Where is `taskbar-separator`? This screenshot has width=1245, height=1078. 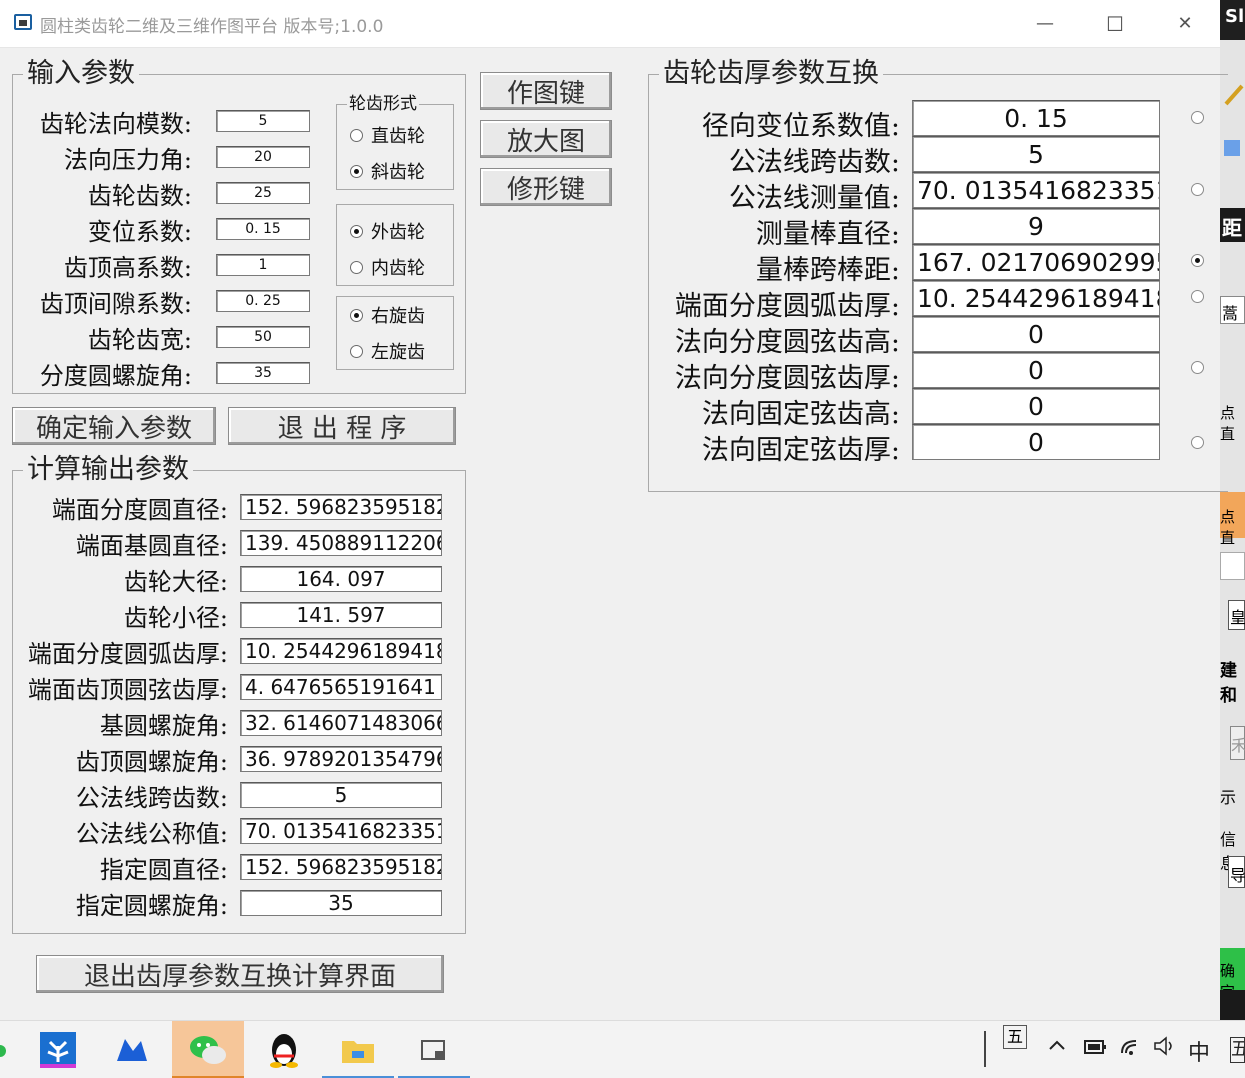
taskbar-separator is located at coordinates (985, 1049).